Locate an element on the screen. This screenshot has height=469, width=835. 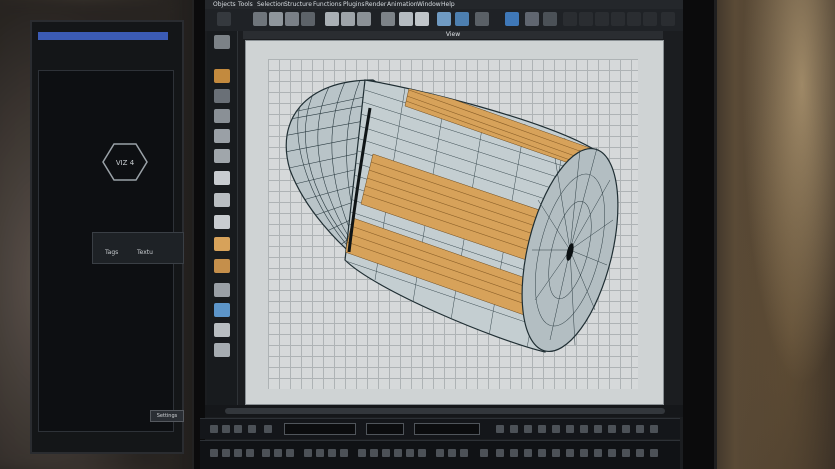
select-icon is located at coordinates (260, 19).